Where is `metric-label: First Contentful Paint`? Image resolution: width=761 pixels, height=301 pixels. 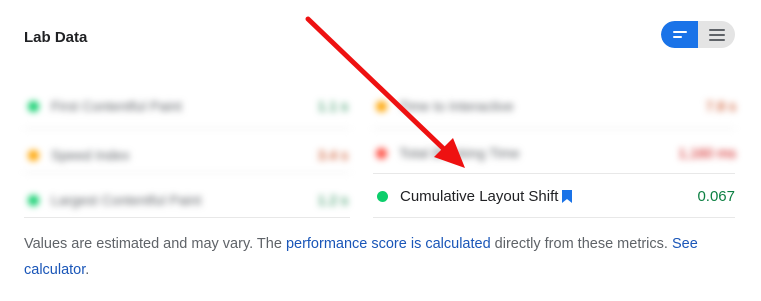
metric-label: First Contentful Paint is located at coordinates (116, 106).